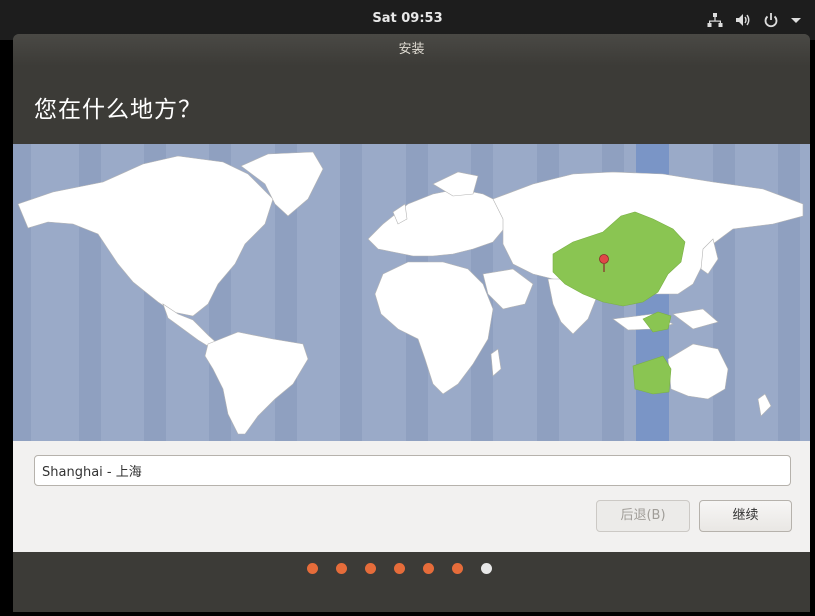 This screenshot has width=815, height=616. I want to click on system-tray, so click(754, 20).